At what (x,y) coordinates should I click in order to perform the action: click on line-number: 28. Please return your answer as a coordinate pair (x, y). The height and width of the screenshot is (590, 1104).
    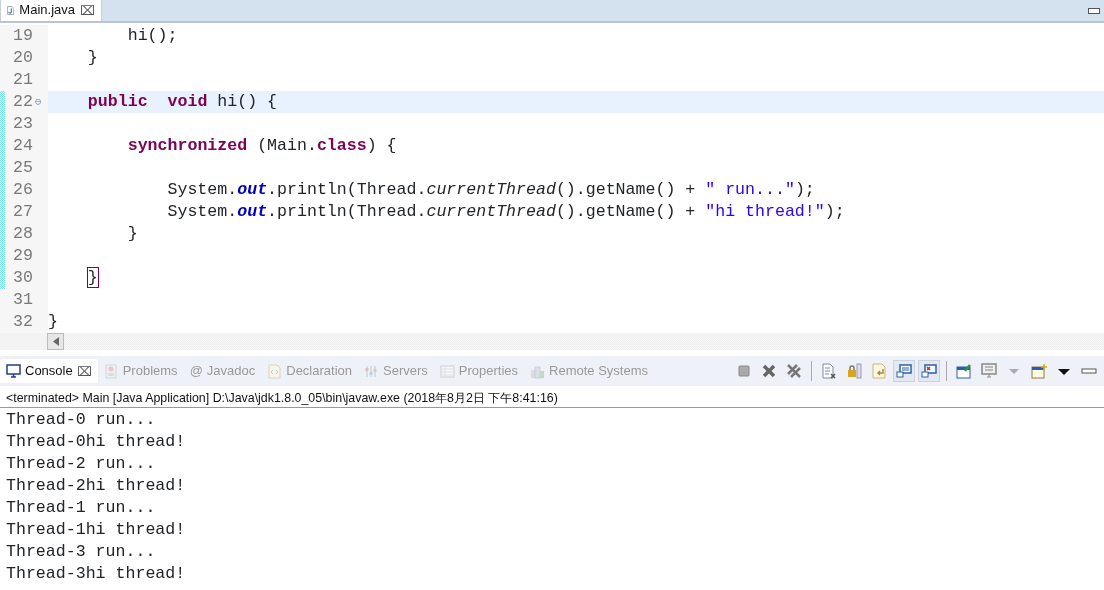
    Looking at the image, I should click on (23, 233).